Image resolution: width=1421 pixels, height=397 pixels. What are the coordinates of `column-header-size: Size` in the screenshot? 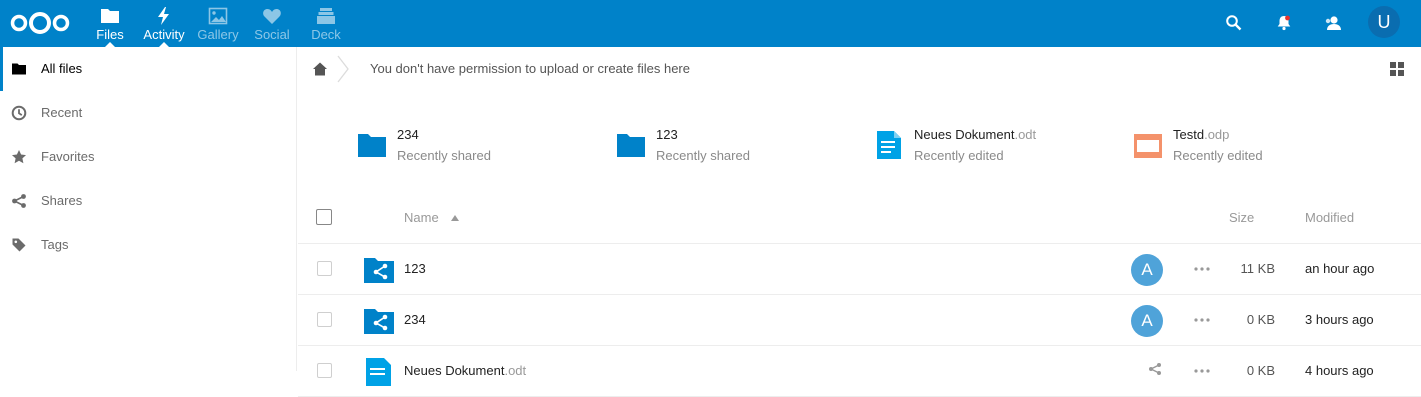 It's located at (1241, 217).